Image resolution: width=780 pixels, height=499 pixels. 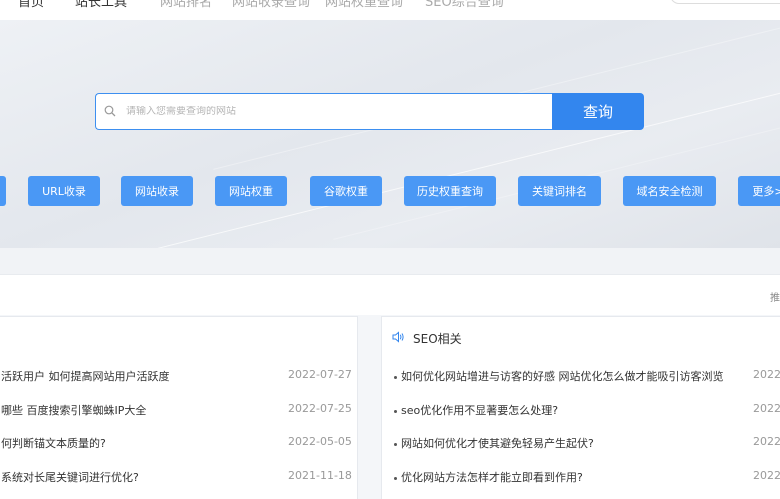 I want to click on search-input, so click(x=326, y=111).